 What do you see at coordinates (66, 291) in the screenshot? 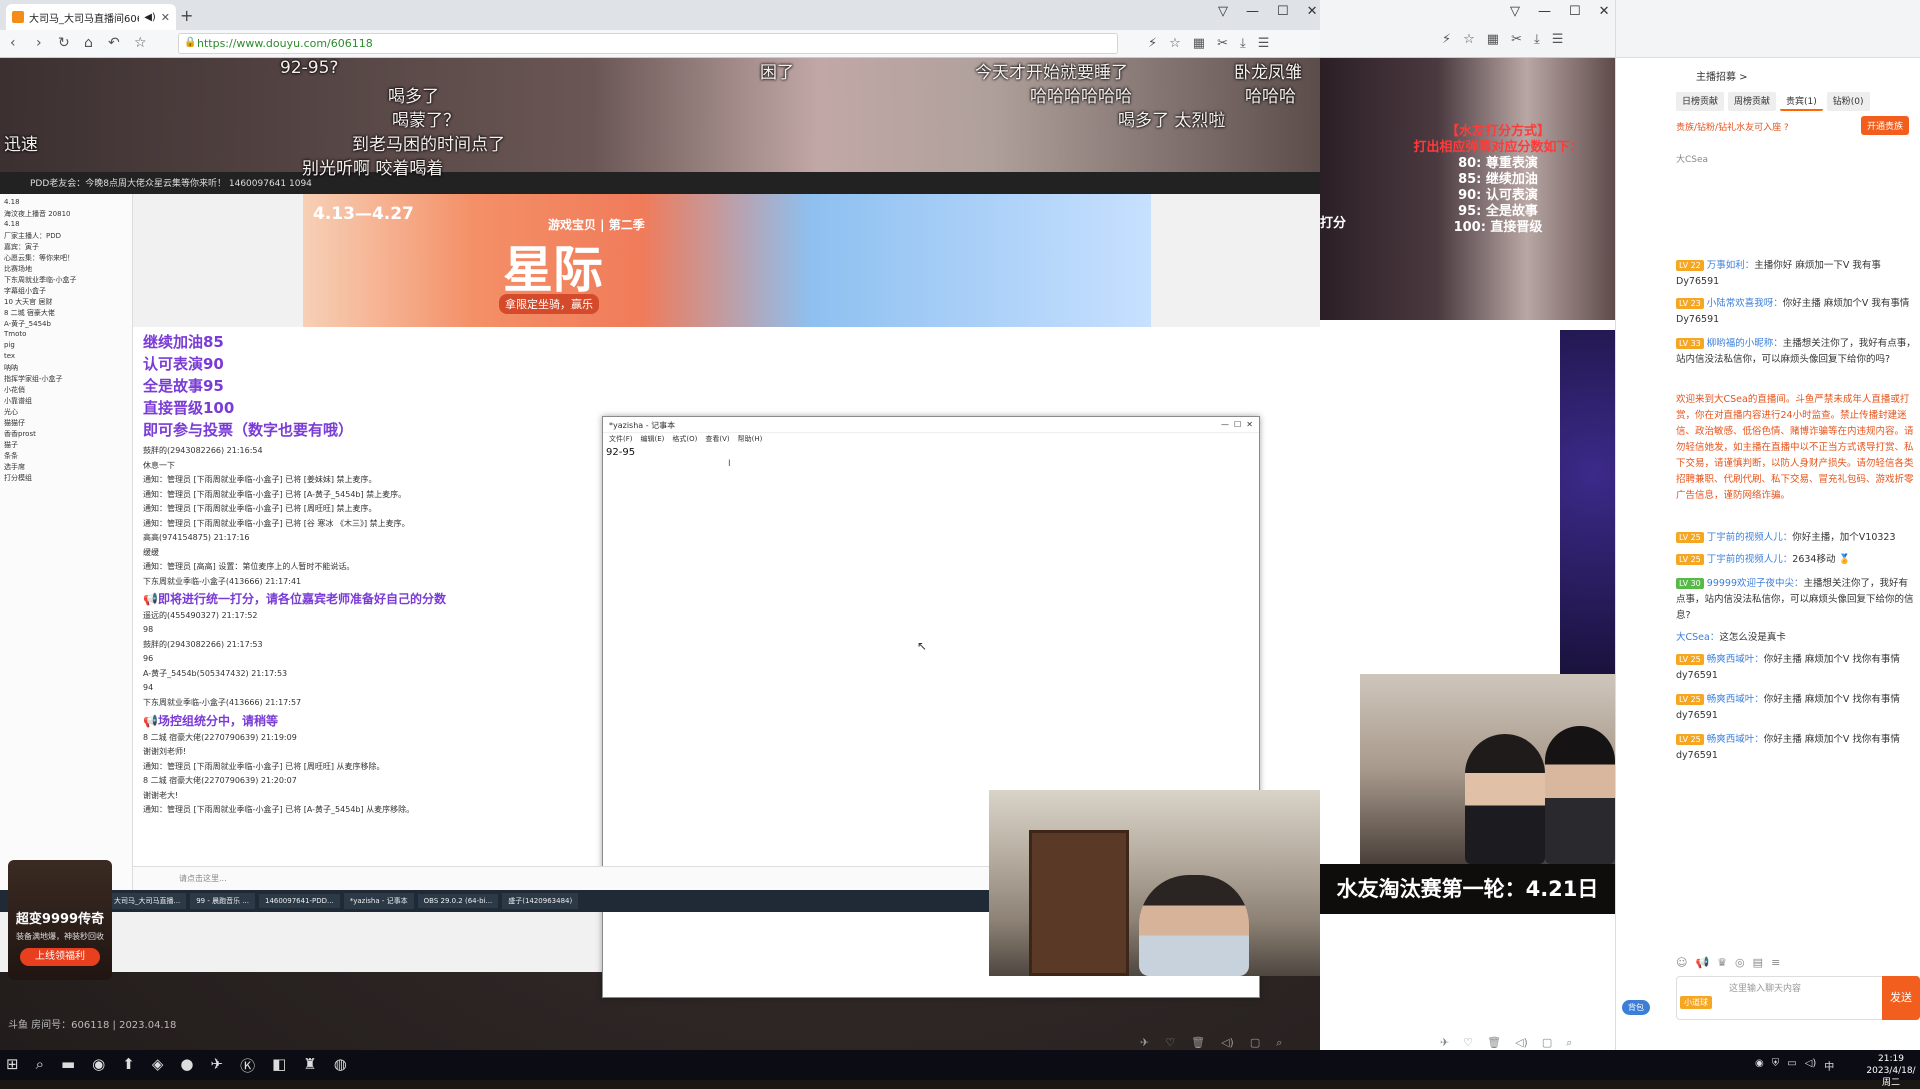
I see `channel-entry: 字幕组小盒子` at bounding box center [66, 291].